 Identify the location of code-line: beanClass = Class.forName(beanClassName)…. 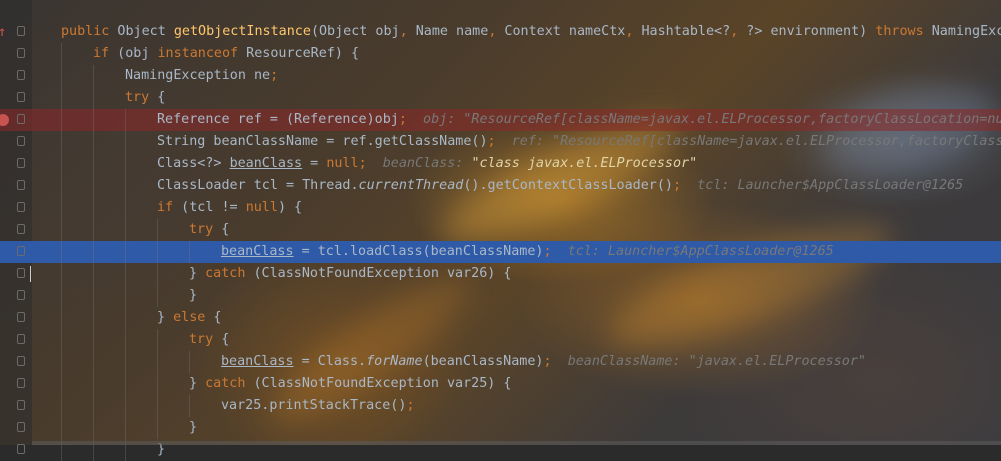
(500, 362).